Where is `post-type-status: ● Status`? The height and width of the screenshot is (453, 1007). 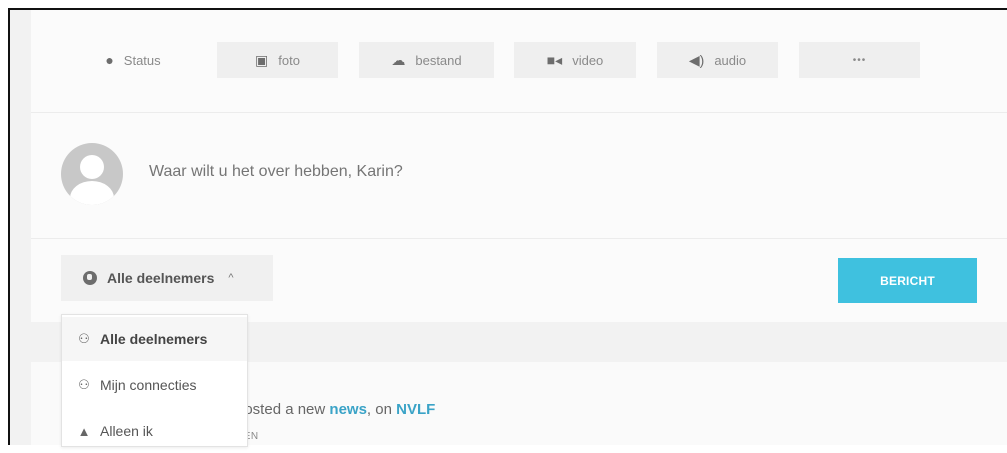 post-type-status: ● Status is located at coordinates (133, 60).